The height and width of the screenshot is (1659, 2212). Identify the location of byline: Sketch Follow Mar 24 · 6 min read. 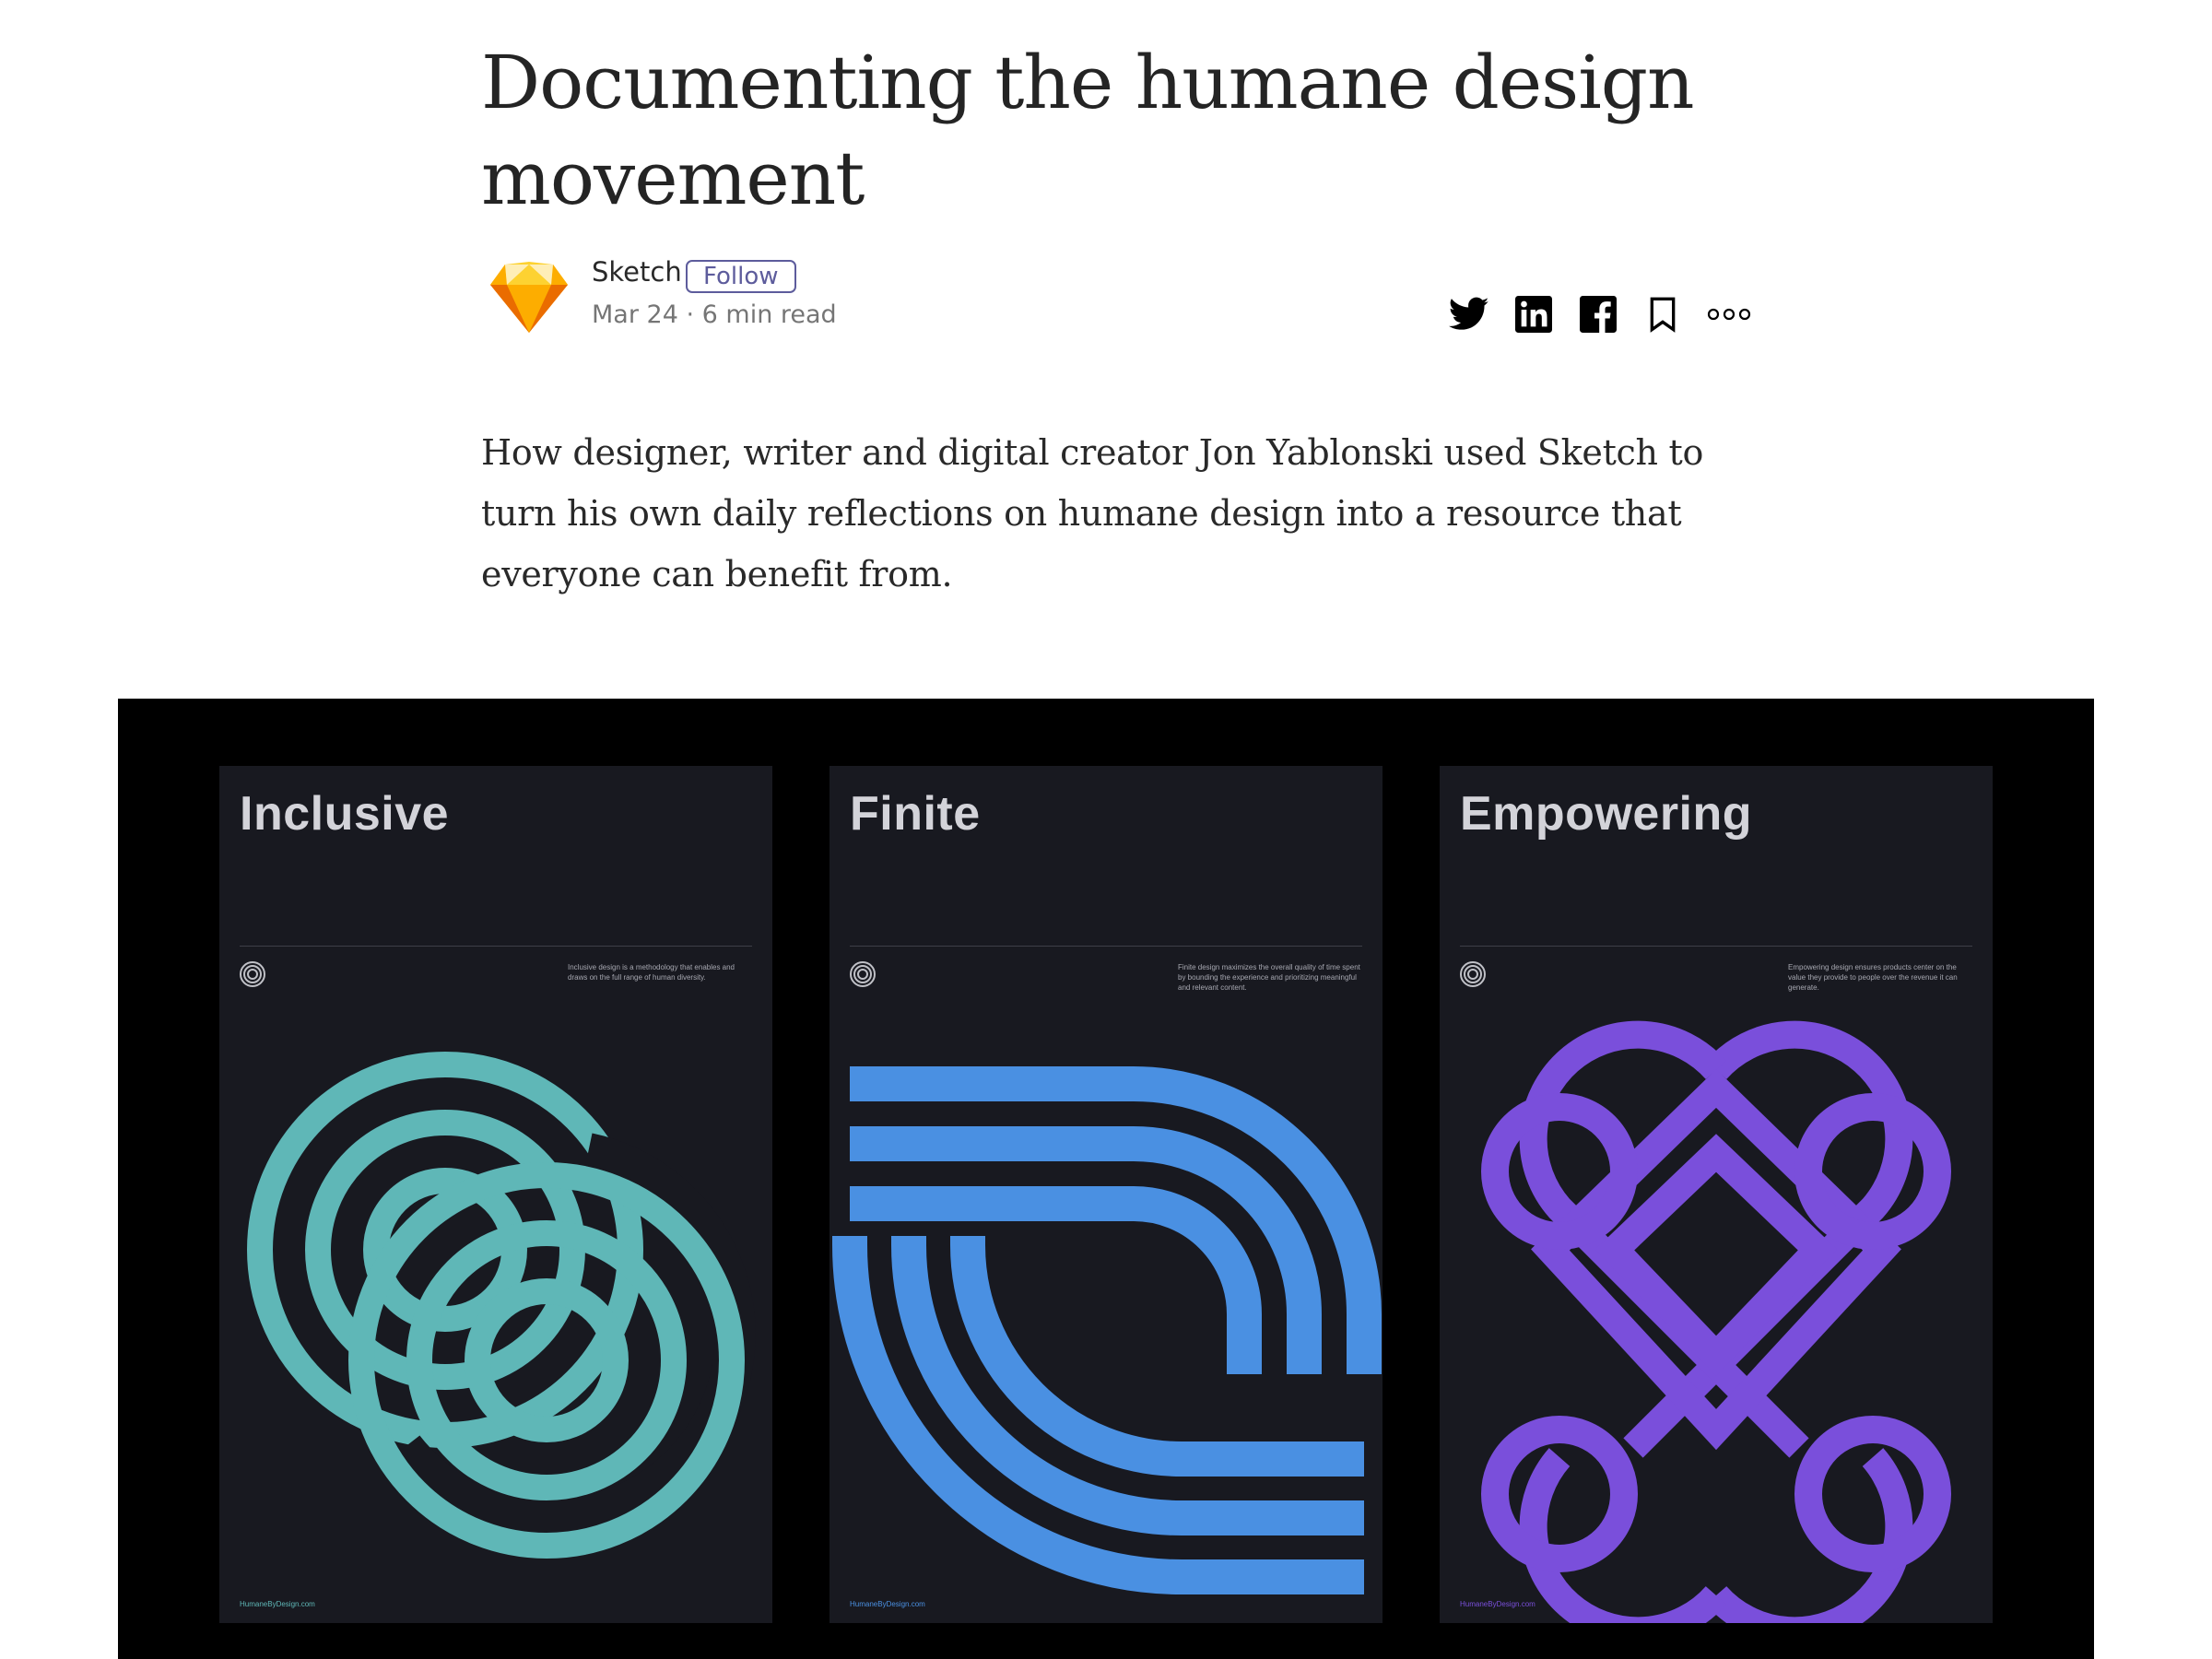
(1117, 295).